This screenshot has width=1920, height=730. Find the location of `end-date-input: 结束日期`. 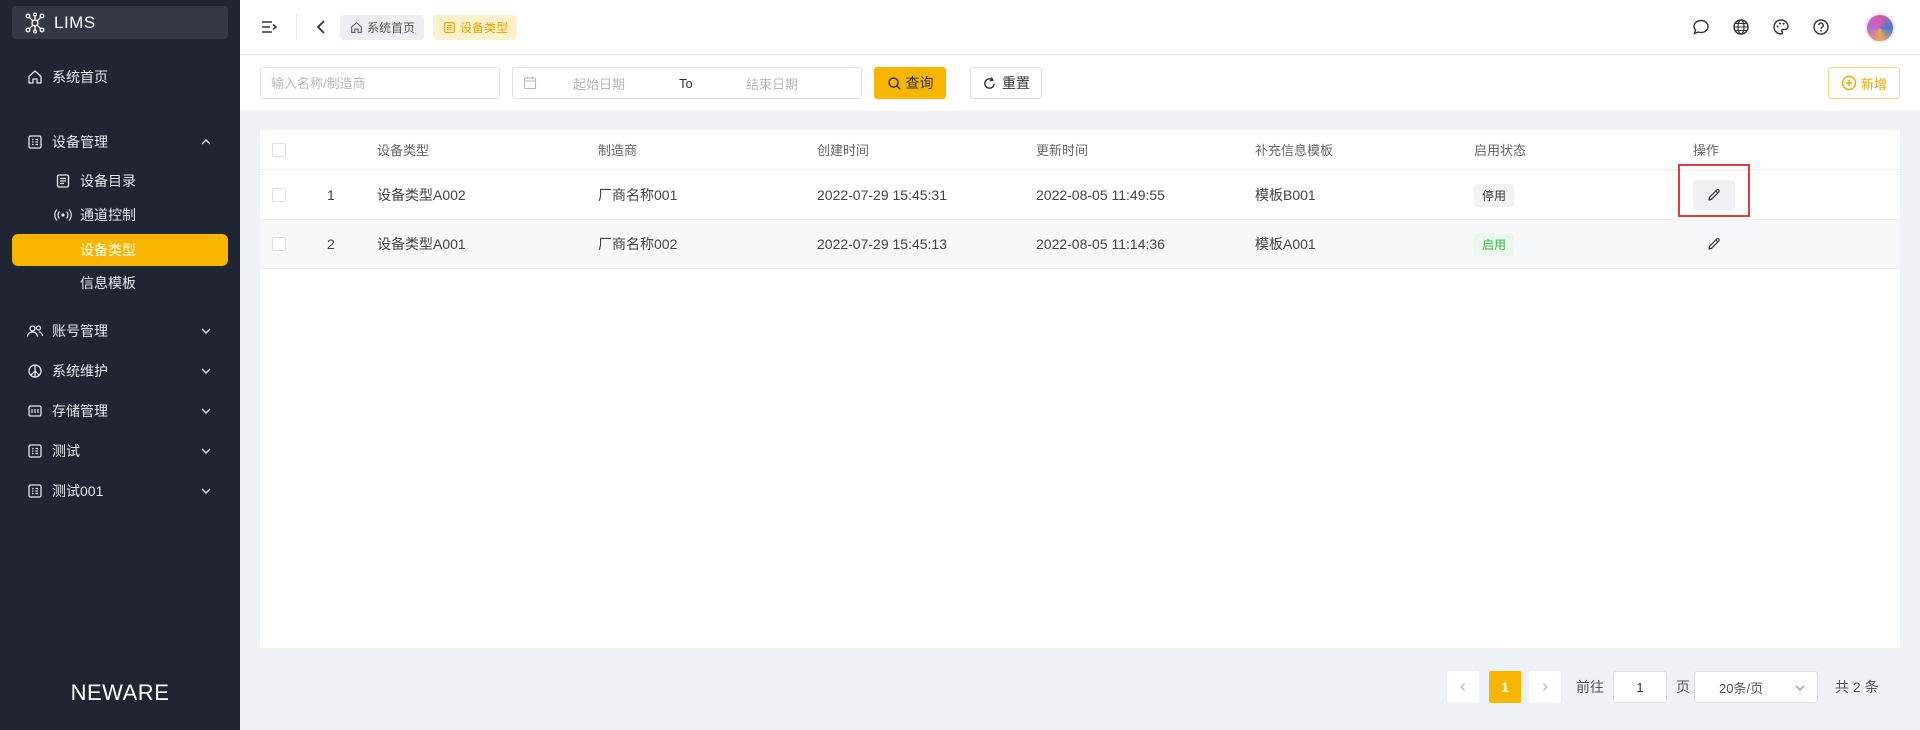

end-date-input: 结束日期 is located at coordinates (772, 83).